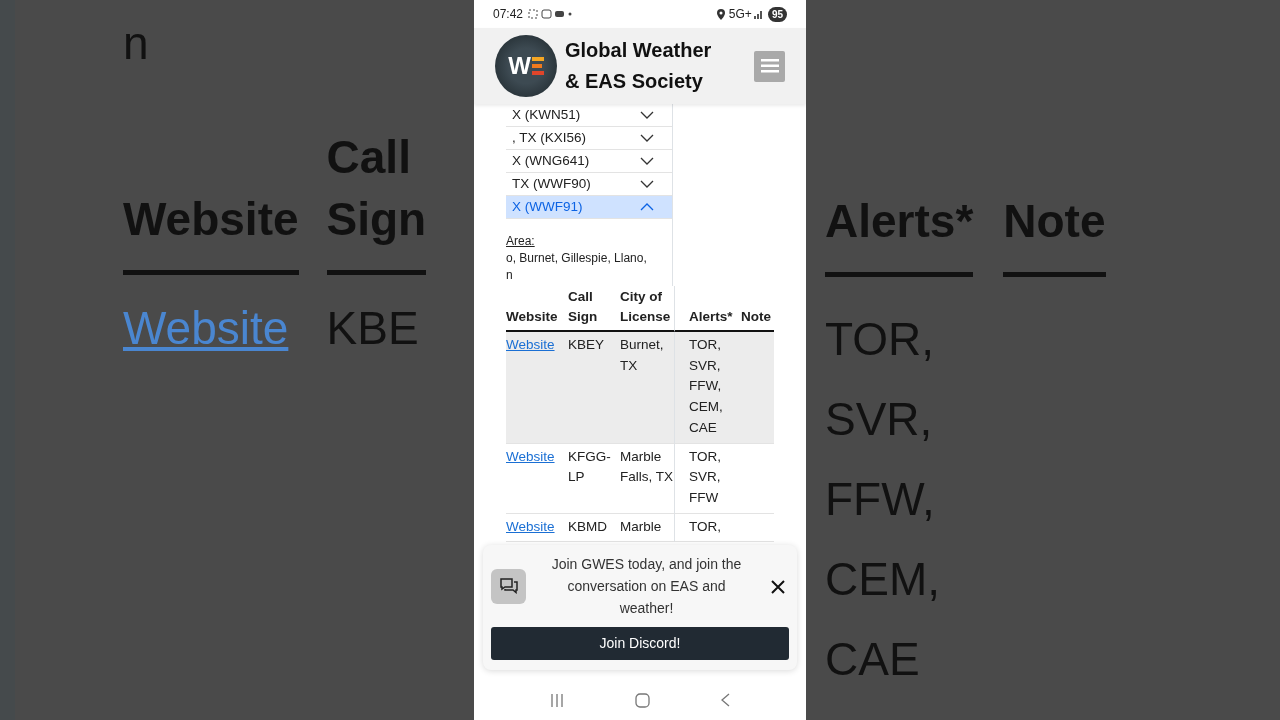 Image resolution: width=1280 pixels, height=720 pixels. I want to click on column-header: Note, so click(1054, 221).